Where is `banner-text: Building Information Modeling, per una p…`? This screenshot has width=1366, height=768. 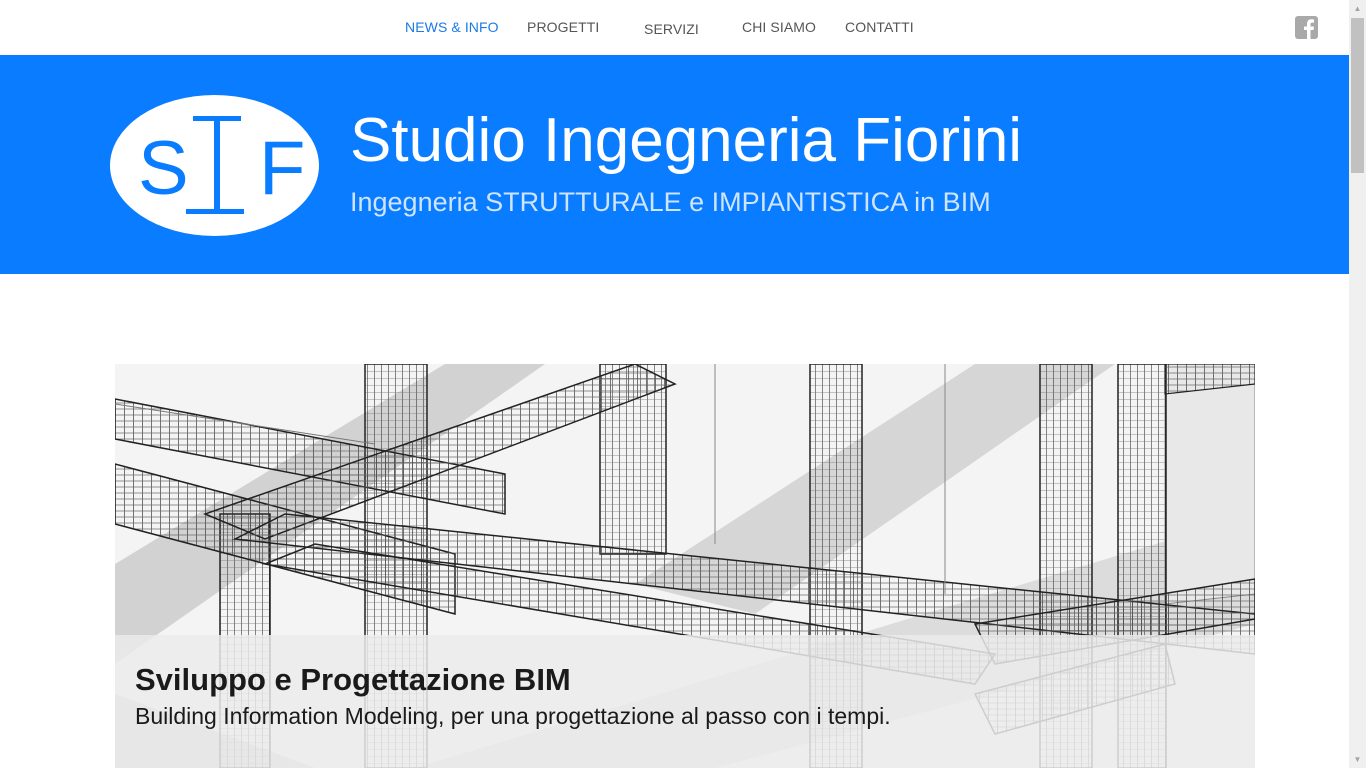 banner-text: Building Information Modeling, per una p… is located at coordinates (513, 716).